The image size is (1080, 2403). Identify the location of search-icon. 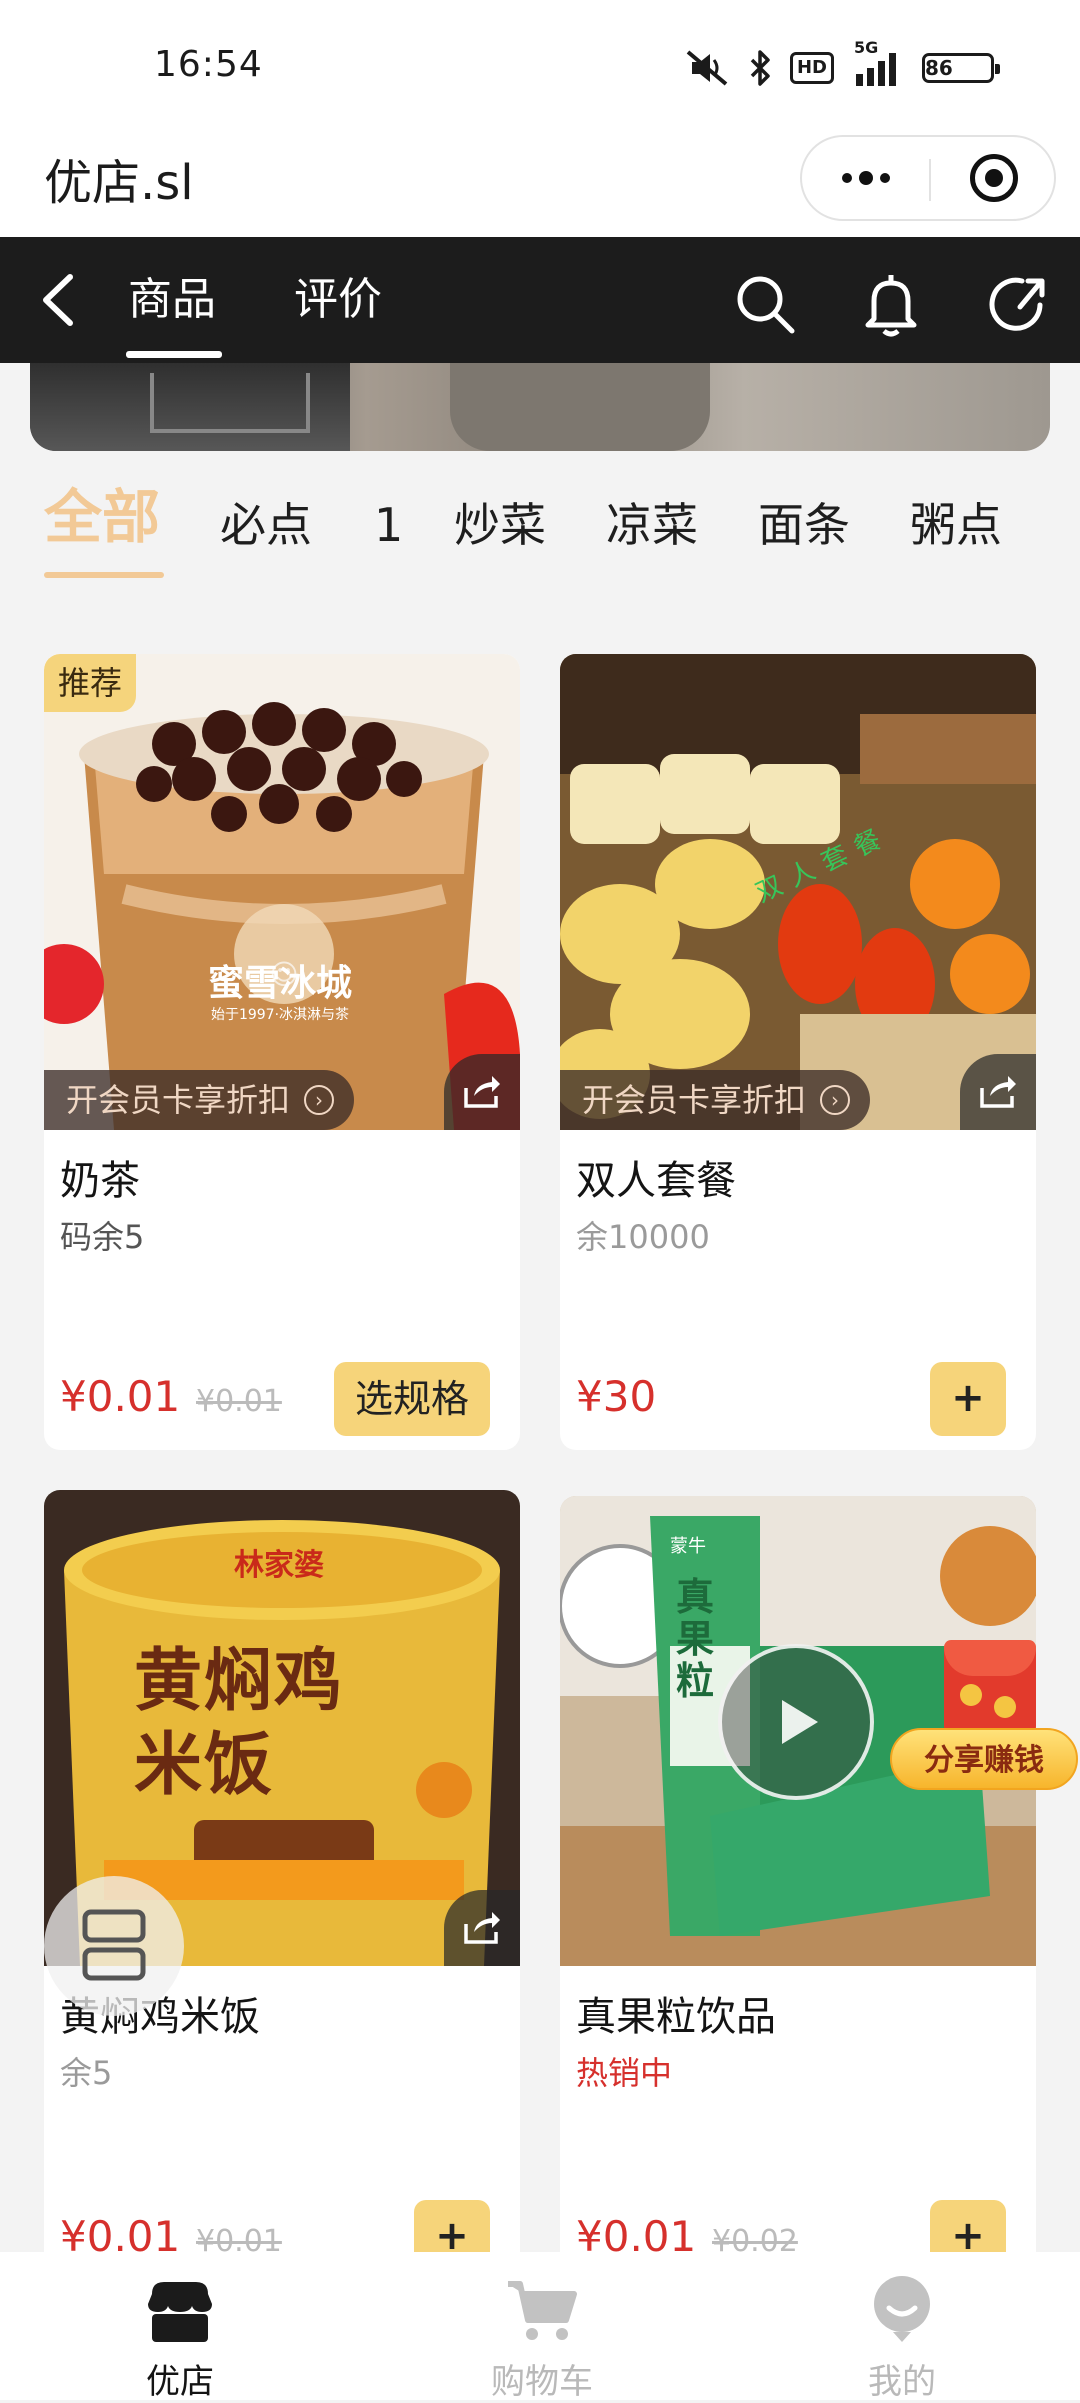
(765, 304).